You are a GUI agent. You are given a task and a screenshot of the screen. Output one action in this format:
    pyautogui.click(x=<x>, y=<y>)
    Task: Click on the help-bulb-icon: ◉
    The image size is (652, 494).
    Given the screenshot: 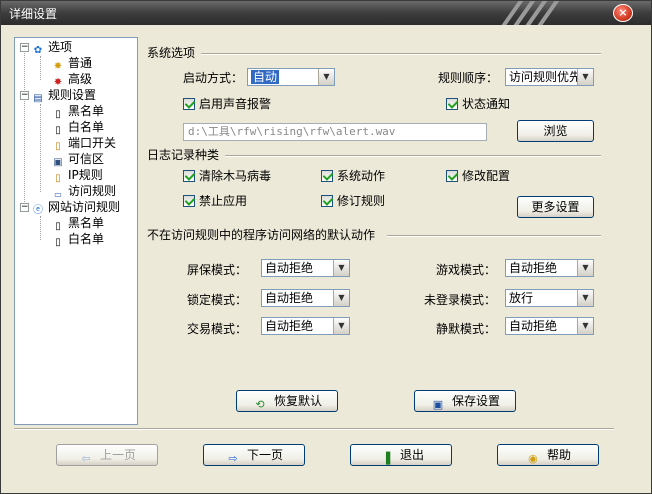 What is the action you would take?
    pyautogui.click(x=533, y=458)
    